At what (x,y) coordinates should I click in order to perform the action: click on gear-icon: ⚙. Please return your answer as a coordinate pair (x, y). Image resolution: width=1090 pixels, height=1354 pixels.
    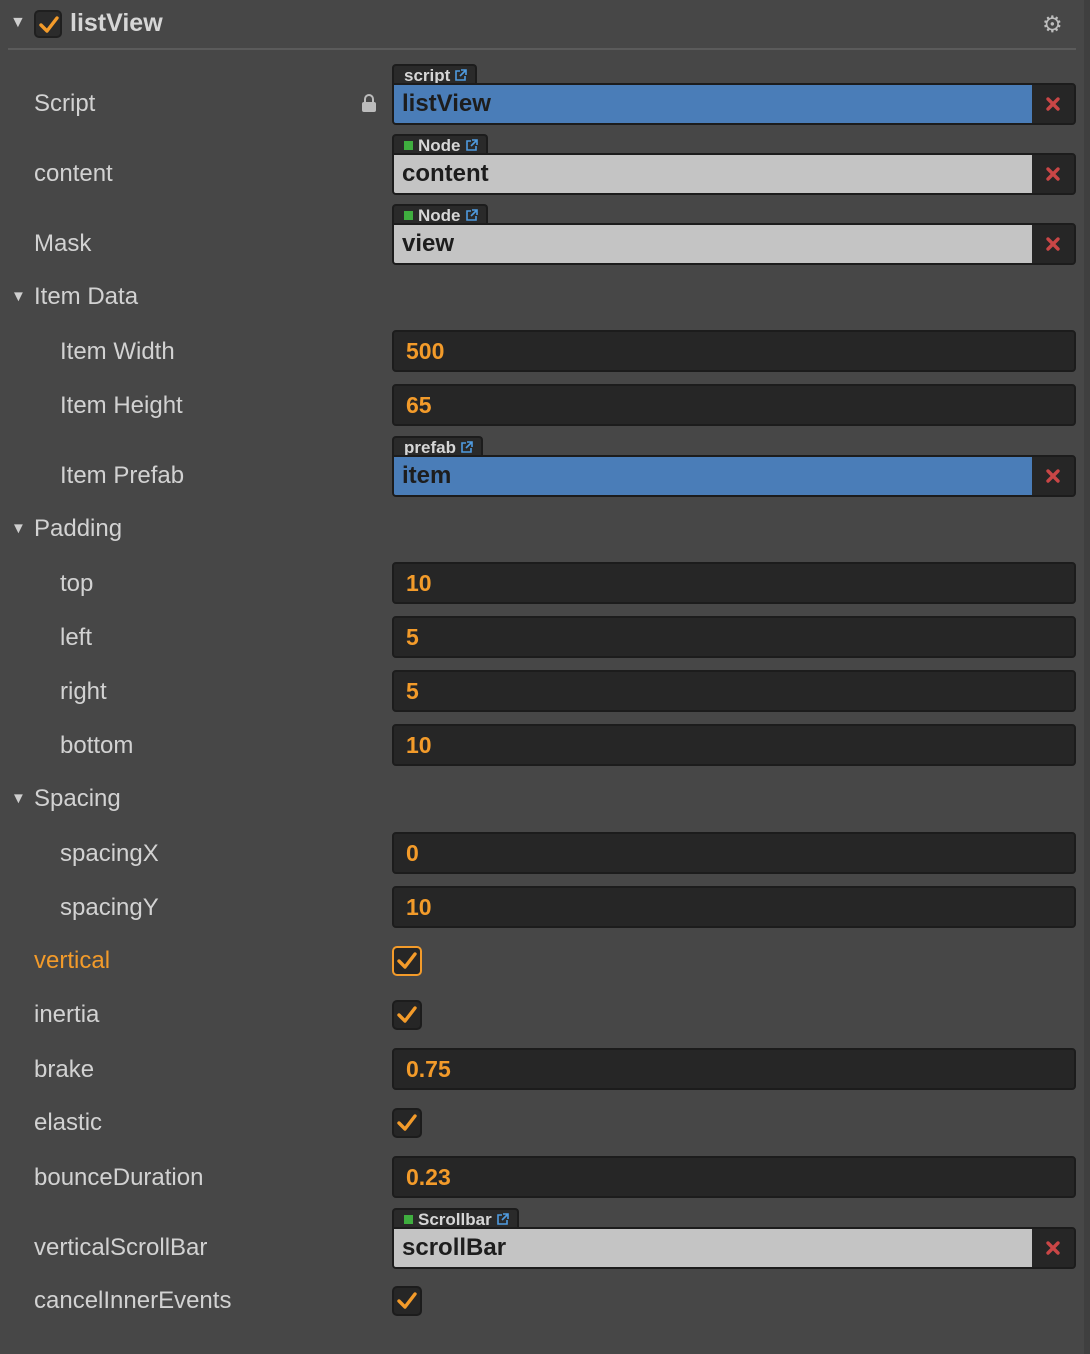
    Looking at the image, I should click on (1052, 24).